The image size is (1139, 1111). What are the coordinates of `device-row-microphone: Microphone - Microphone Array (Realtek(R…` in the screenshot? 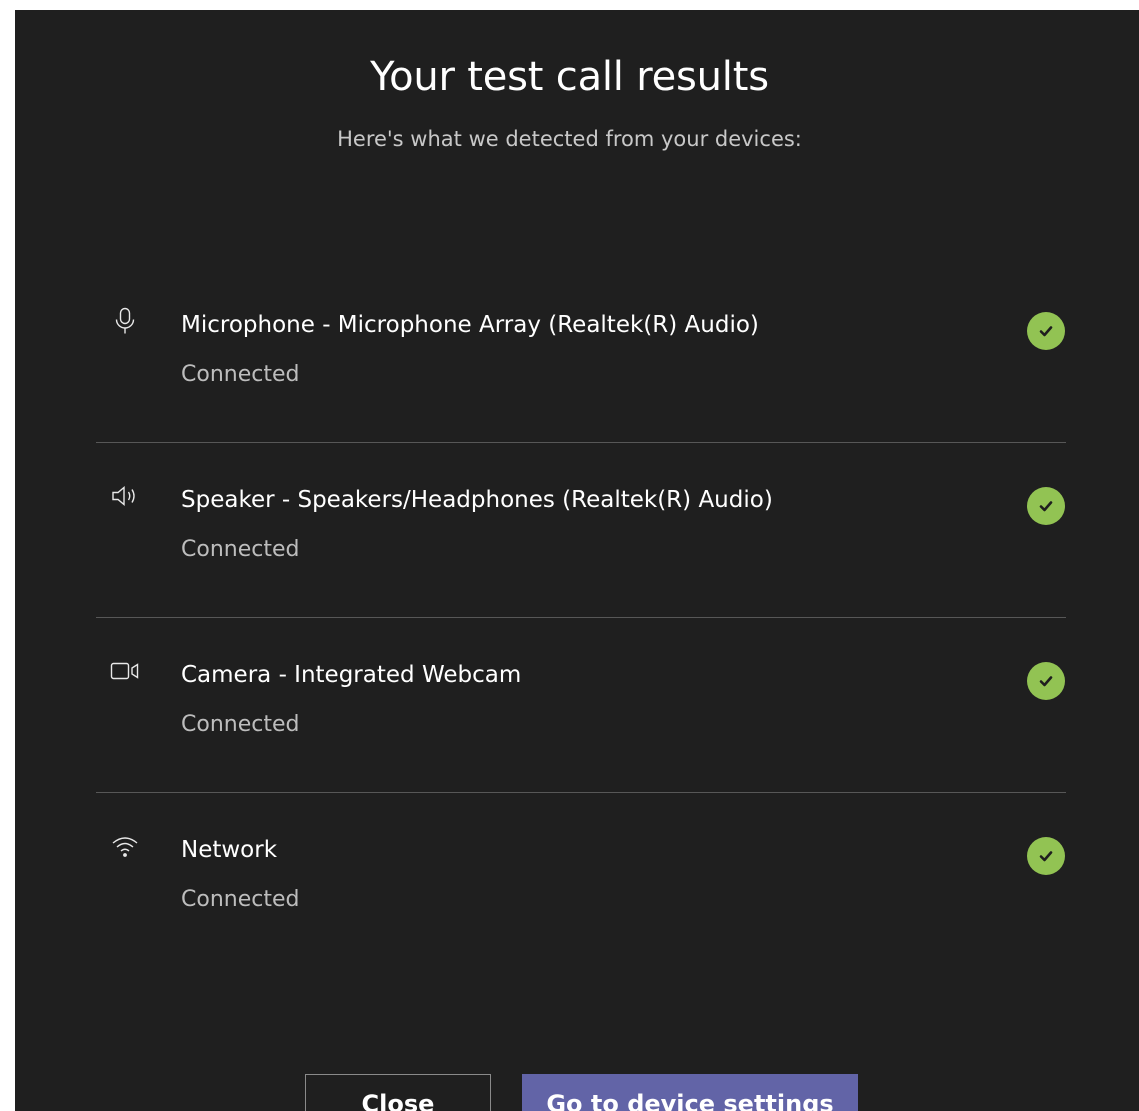 It's located at (581, 355).